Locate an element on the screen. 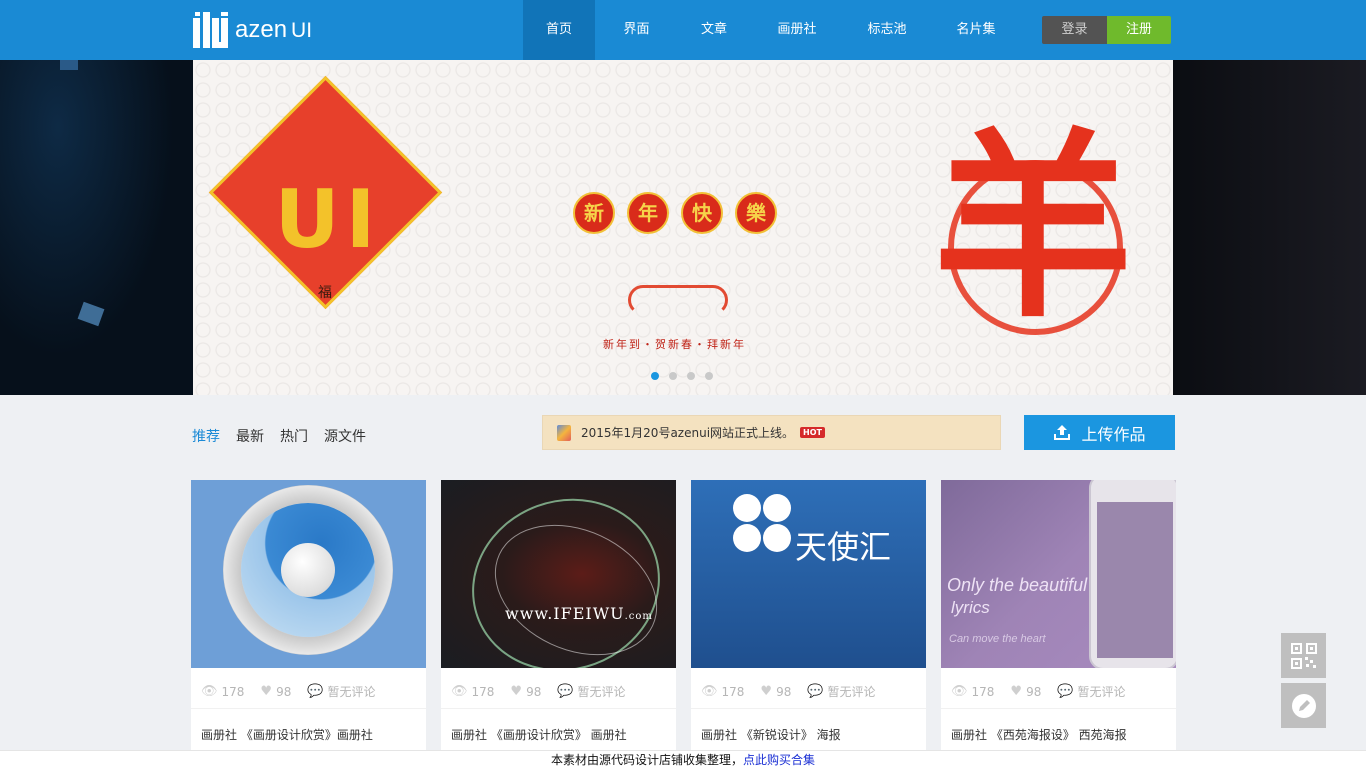 The height and width of the screenshot is (768, 1366). qr-code-icon is located at coordinates (1303, 655).